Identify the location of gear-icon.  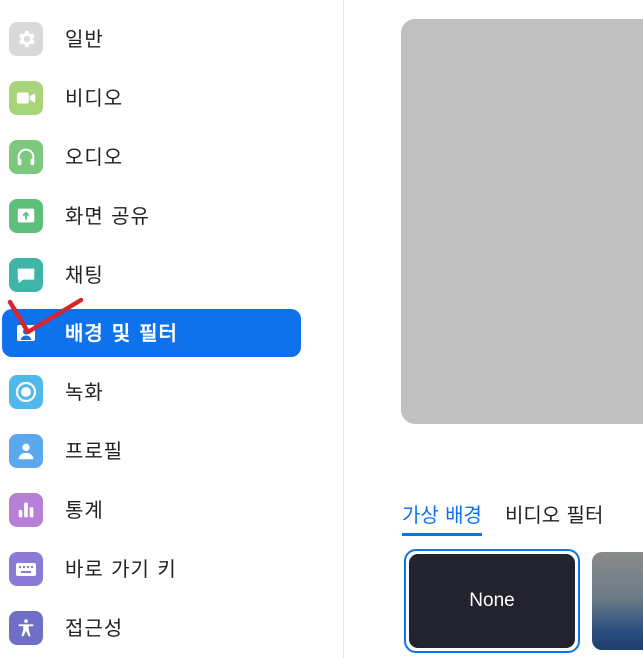
(26, 39).